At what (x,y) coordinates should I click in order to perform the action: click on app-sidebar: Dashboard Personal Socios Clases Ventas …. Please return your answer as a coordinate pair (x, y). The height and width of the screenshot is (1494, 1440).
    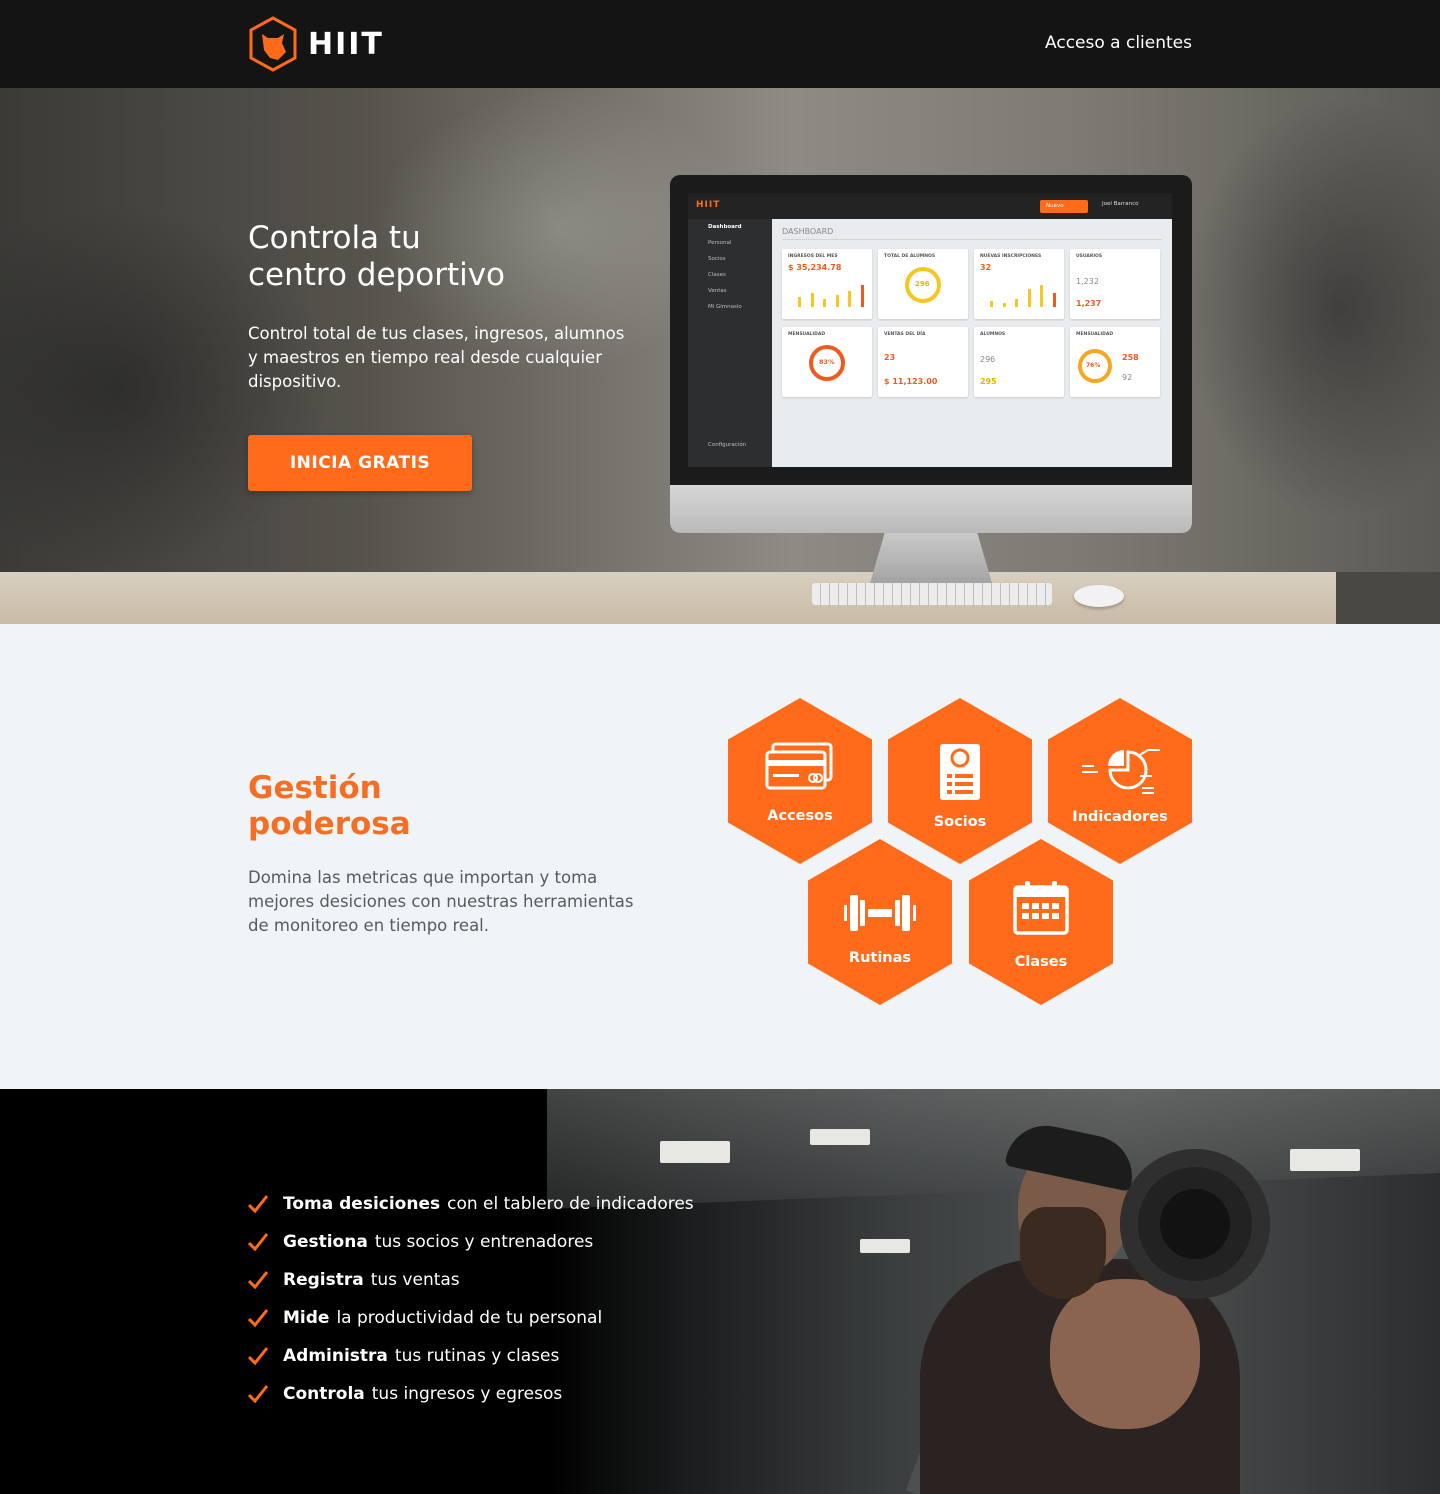
    Looking at the image, I should click on (730, 343).